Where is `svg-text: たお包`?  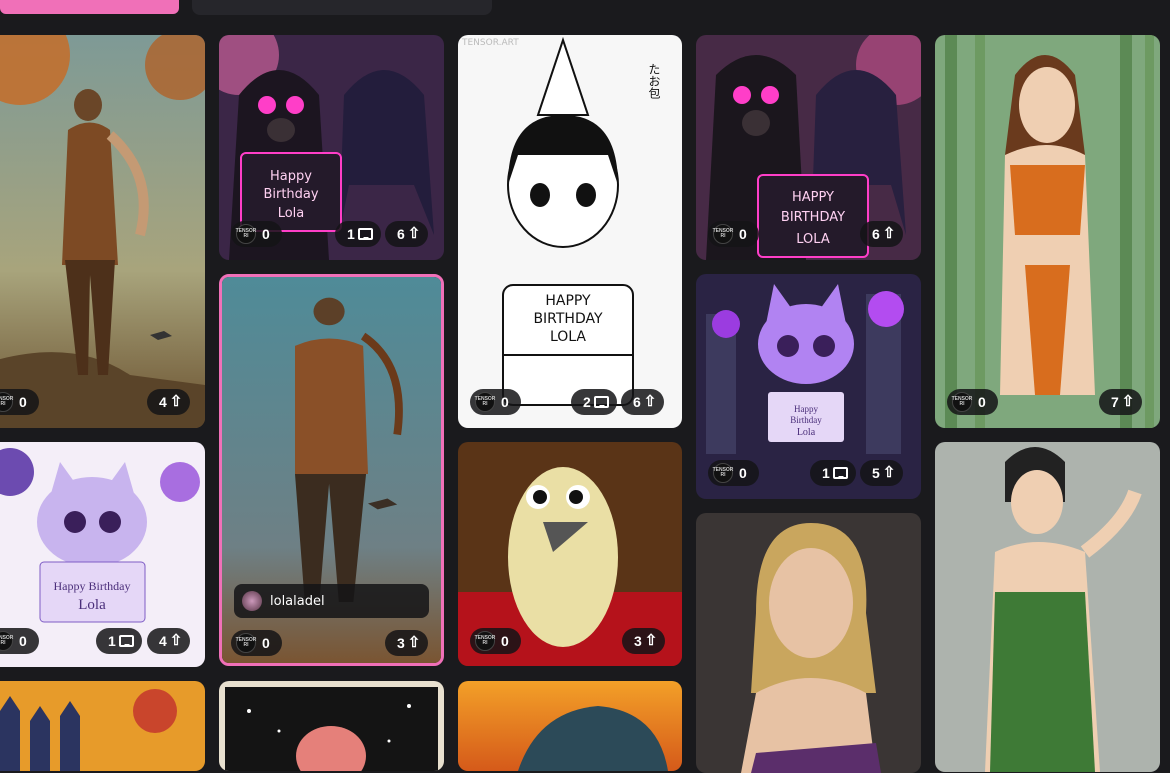
svg-text: たお包 is located at coordinates (654, 81).